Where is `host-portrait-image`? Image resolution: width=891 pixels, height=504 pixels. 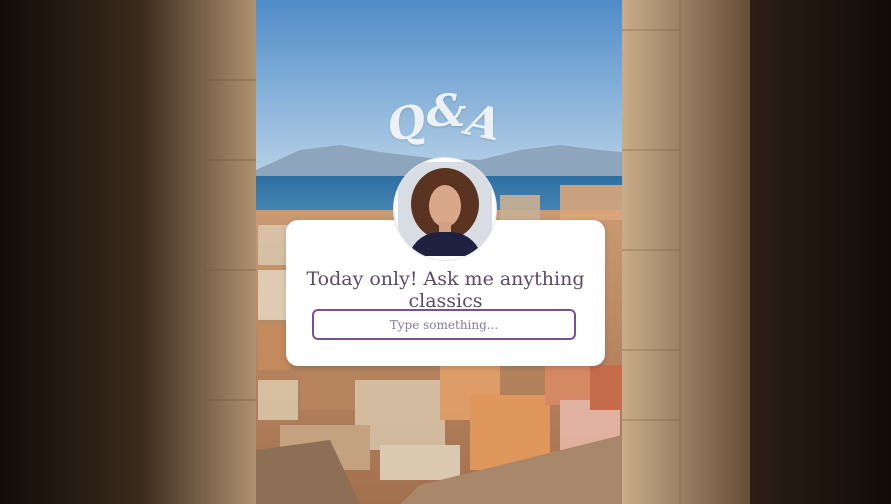 host-portrait-image is located at coordinates (445, 209).